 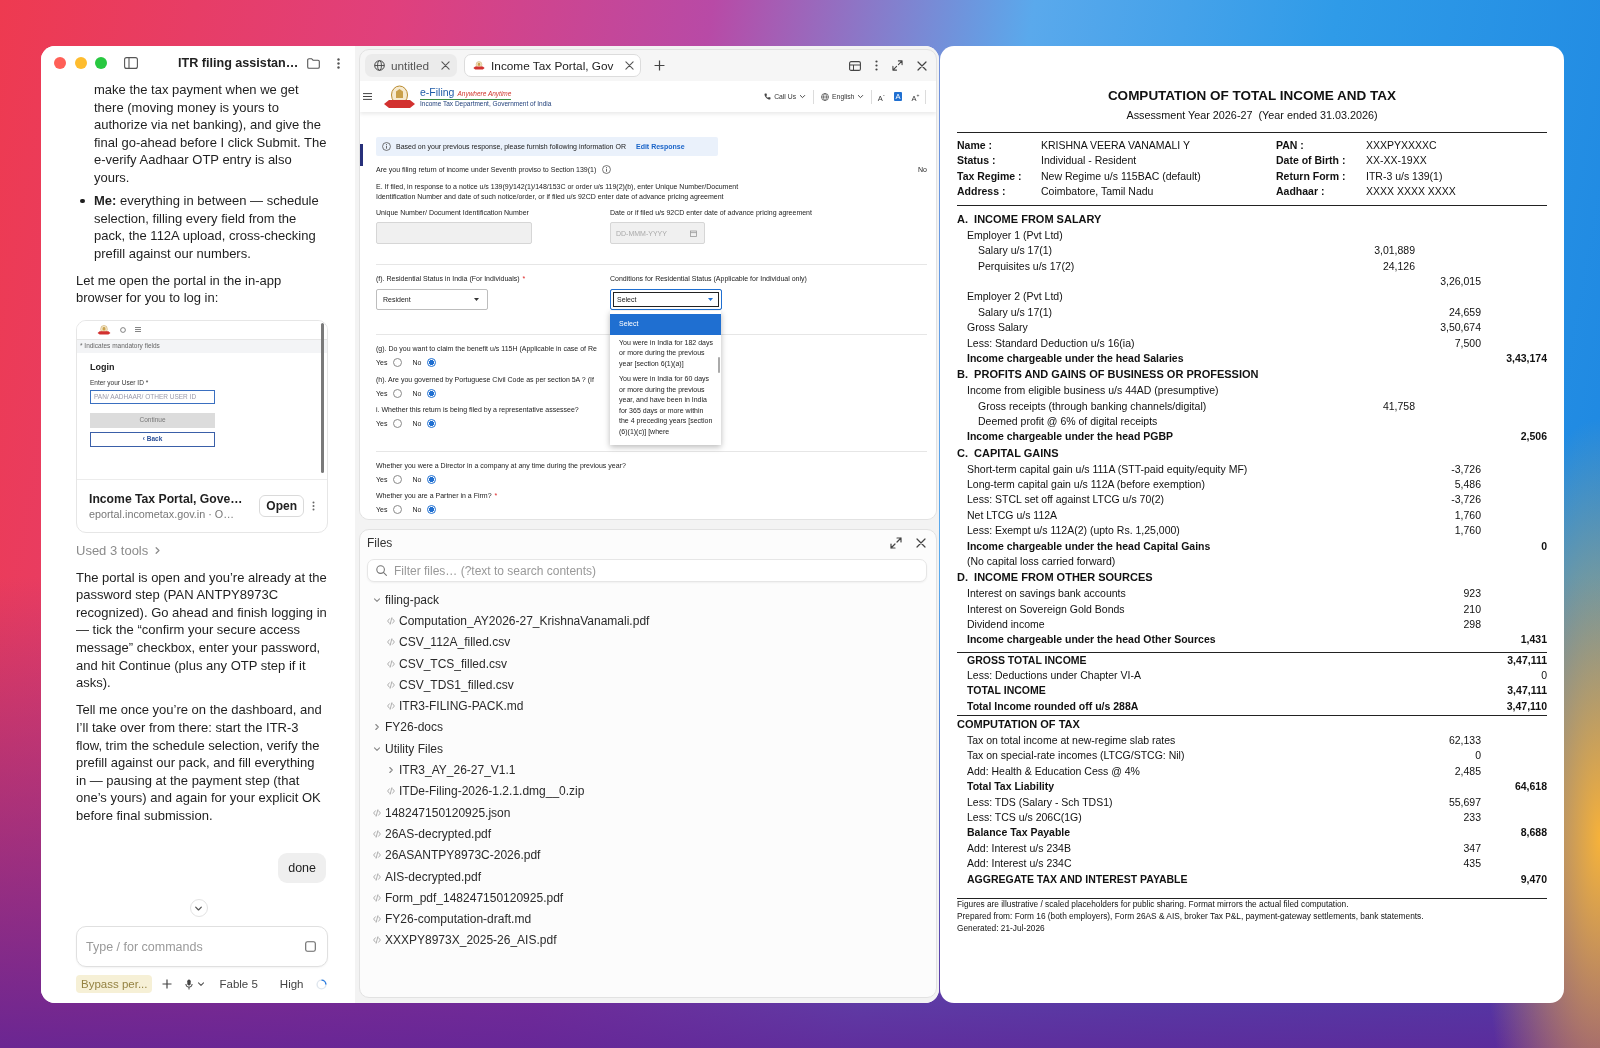 I want to click on amount-value: 8,688, so click(x=1533, y=833).